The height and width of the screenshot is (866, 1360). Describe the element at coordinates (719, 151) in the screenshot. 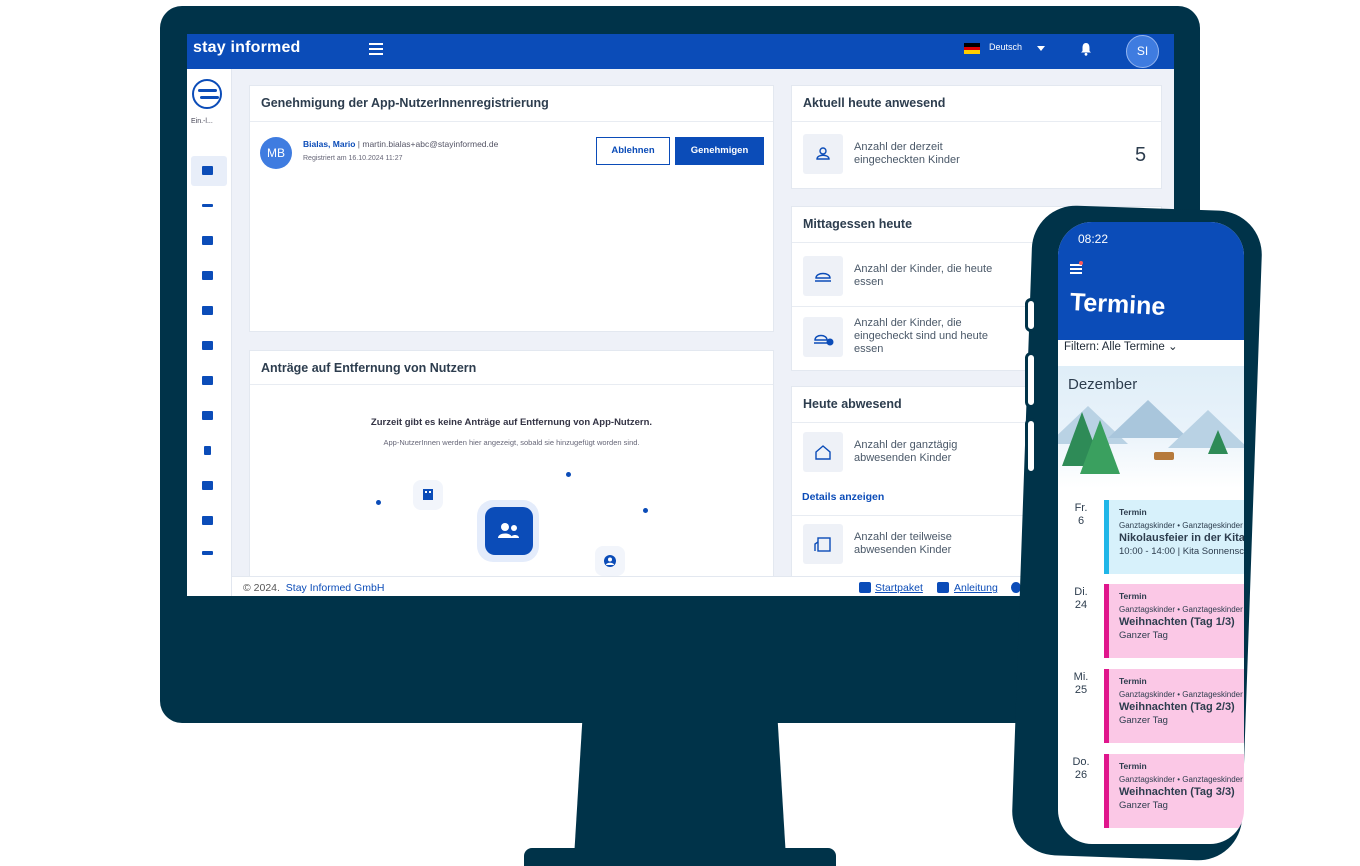

I see `approve-button: Genehmigen` at that location.